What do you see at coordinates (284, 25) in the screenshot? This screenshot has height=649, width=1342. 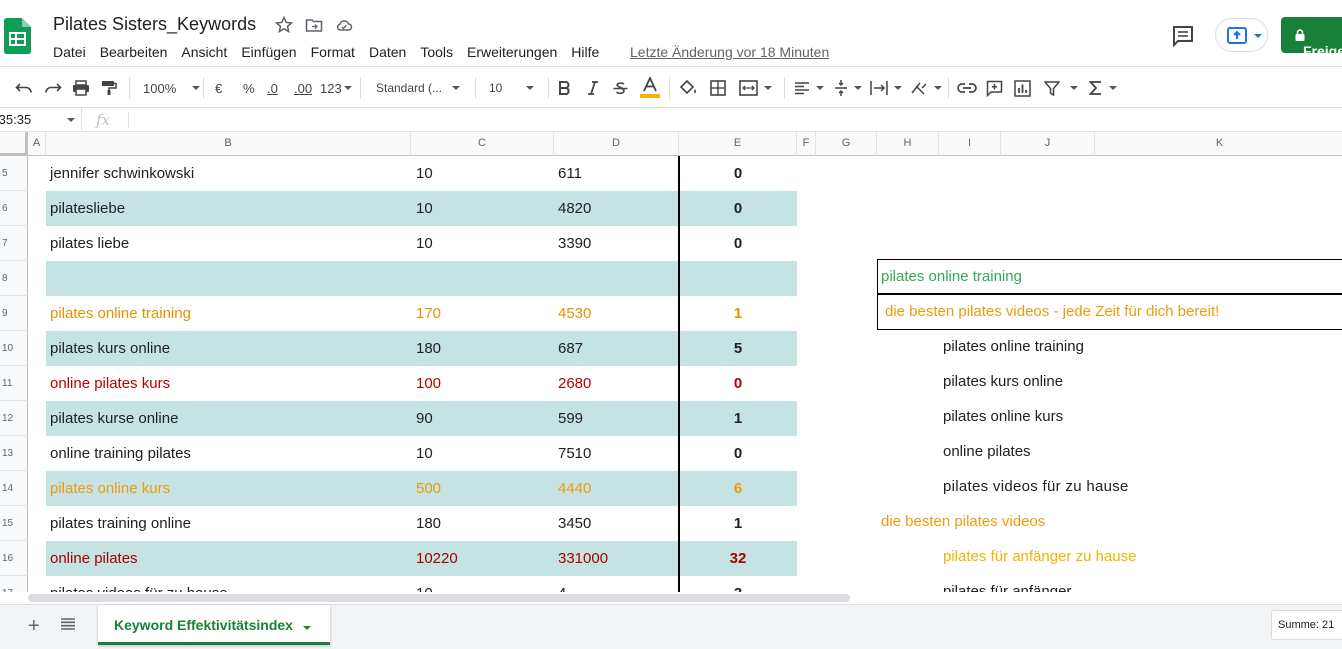 I see `star-icon` at bounding box center [284, 25].